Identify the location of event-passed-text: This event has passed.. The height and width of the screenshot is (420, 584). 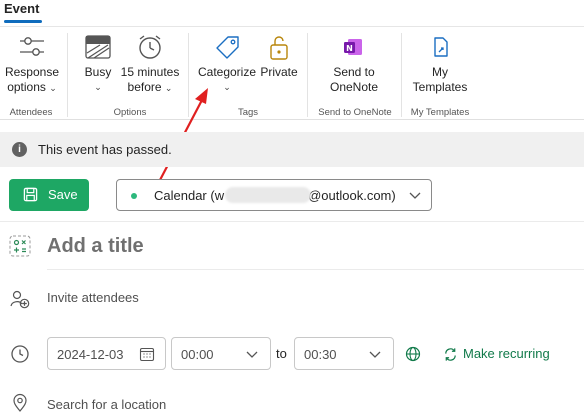
(105, 149).